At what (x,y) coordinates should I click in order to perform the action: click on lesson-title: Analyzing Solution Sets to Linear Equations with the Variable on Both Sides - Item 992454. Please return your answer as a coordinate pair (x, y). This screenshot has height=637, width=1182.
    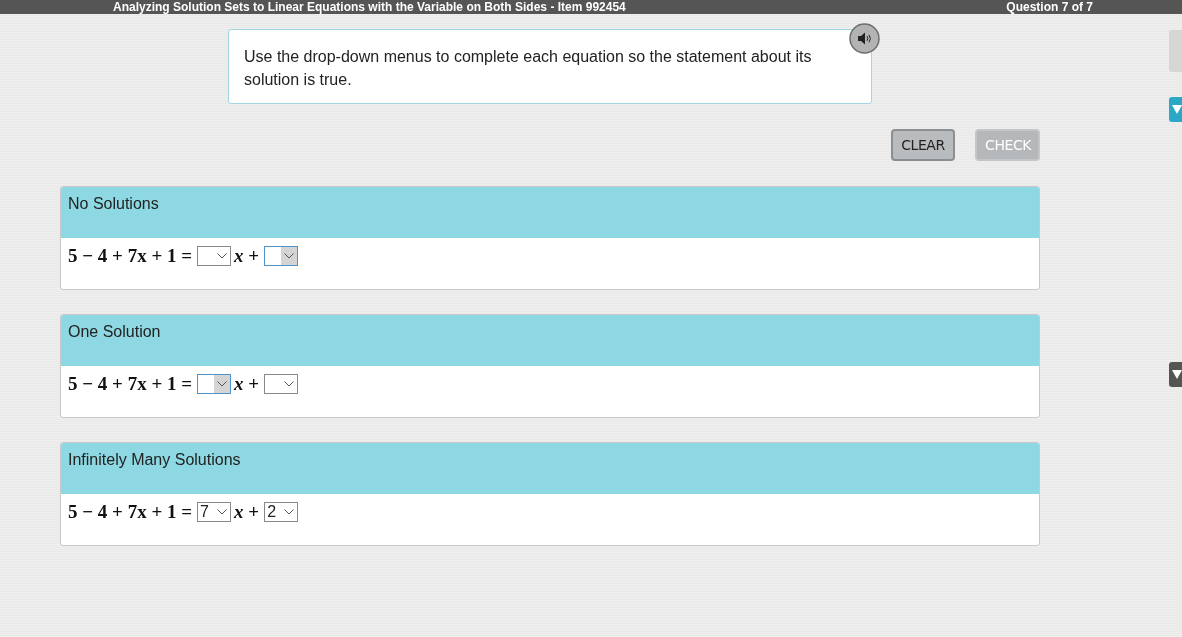
    Looking at the image, I should click on (369, 7).